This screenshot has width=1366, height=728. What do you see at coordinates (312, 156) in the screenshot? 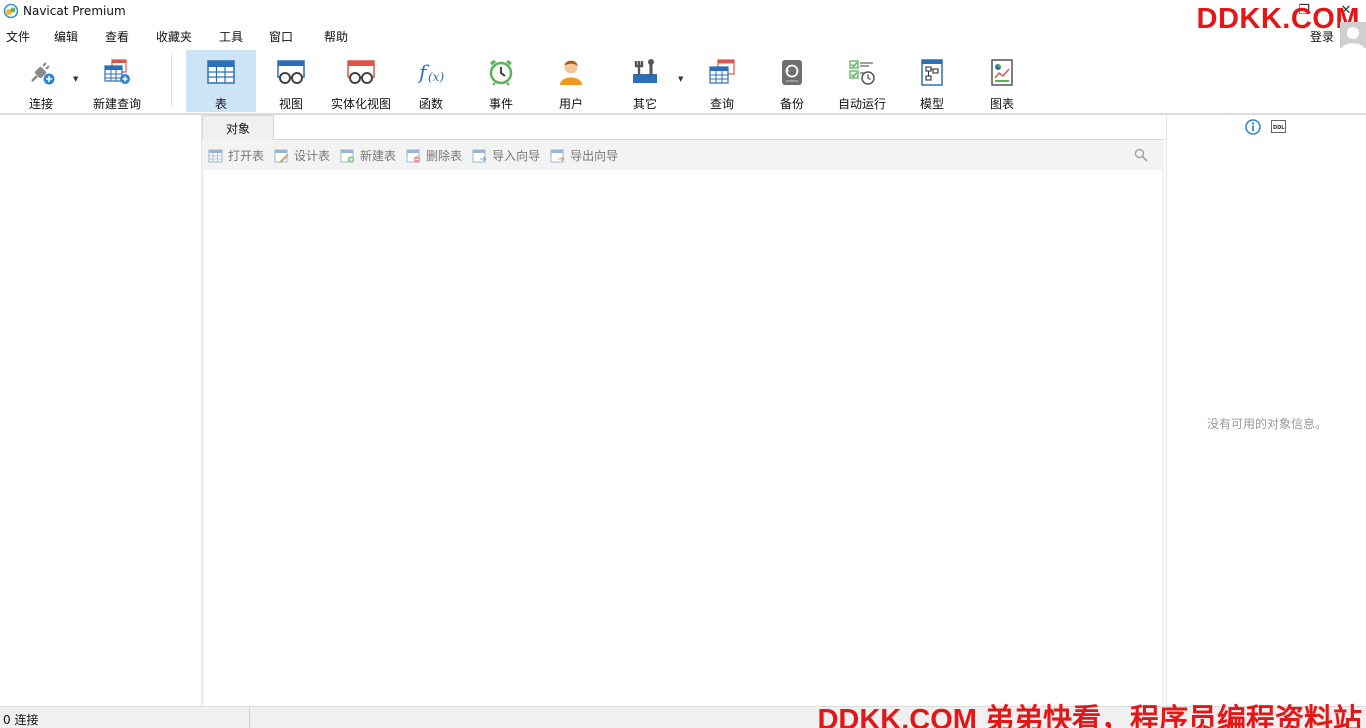
I see `design-table-label: 设计表` at bounding box center [312, 156].